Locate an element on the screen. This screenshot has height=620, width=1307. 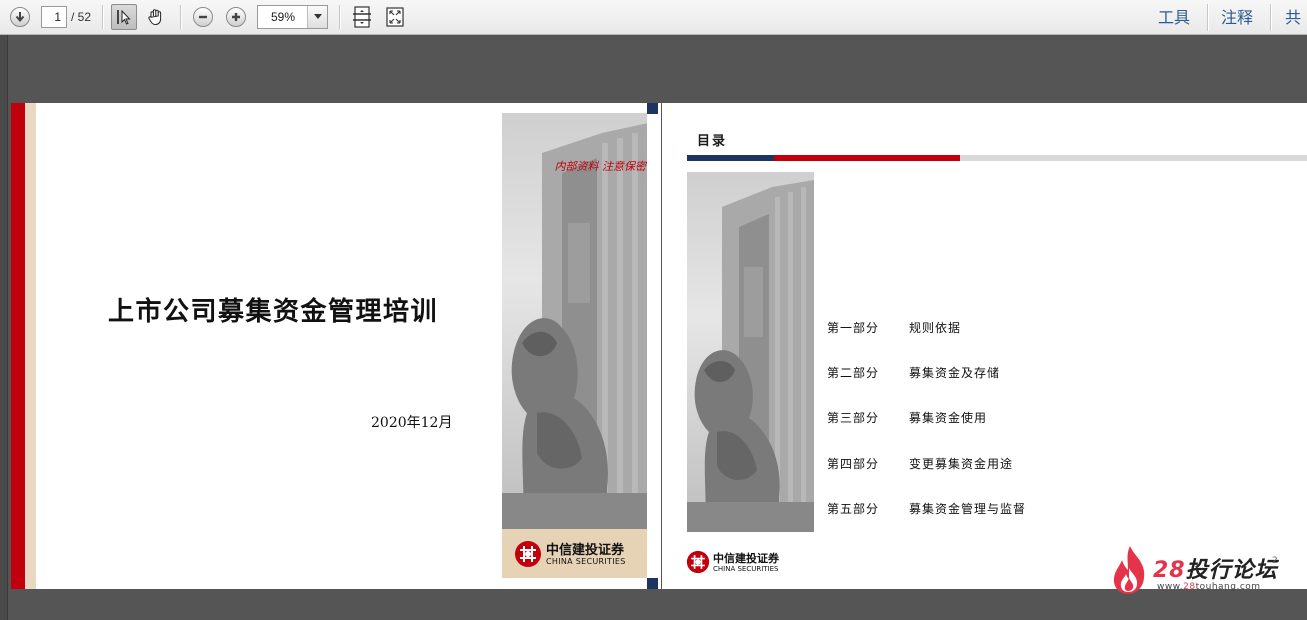
hand-icon is located at coordinates (155, 17).